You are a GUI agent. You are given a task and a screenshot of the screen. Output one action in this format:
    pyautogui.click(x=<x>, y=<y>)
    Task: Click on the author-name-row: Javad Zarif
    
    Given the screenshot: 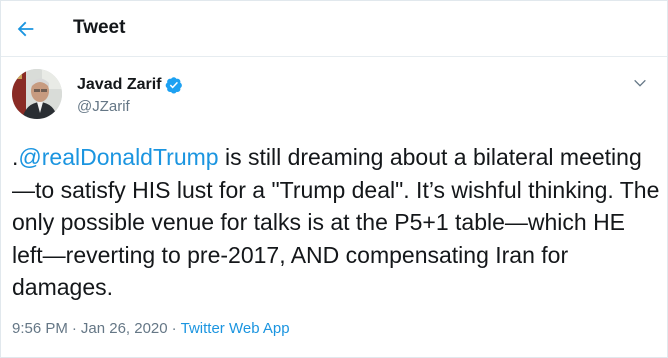 What is the action you would take?
    pyautogui.click(x=130, y=85)
    